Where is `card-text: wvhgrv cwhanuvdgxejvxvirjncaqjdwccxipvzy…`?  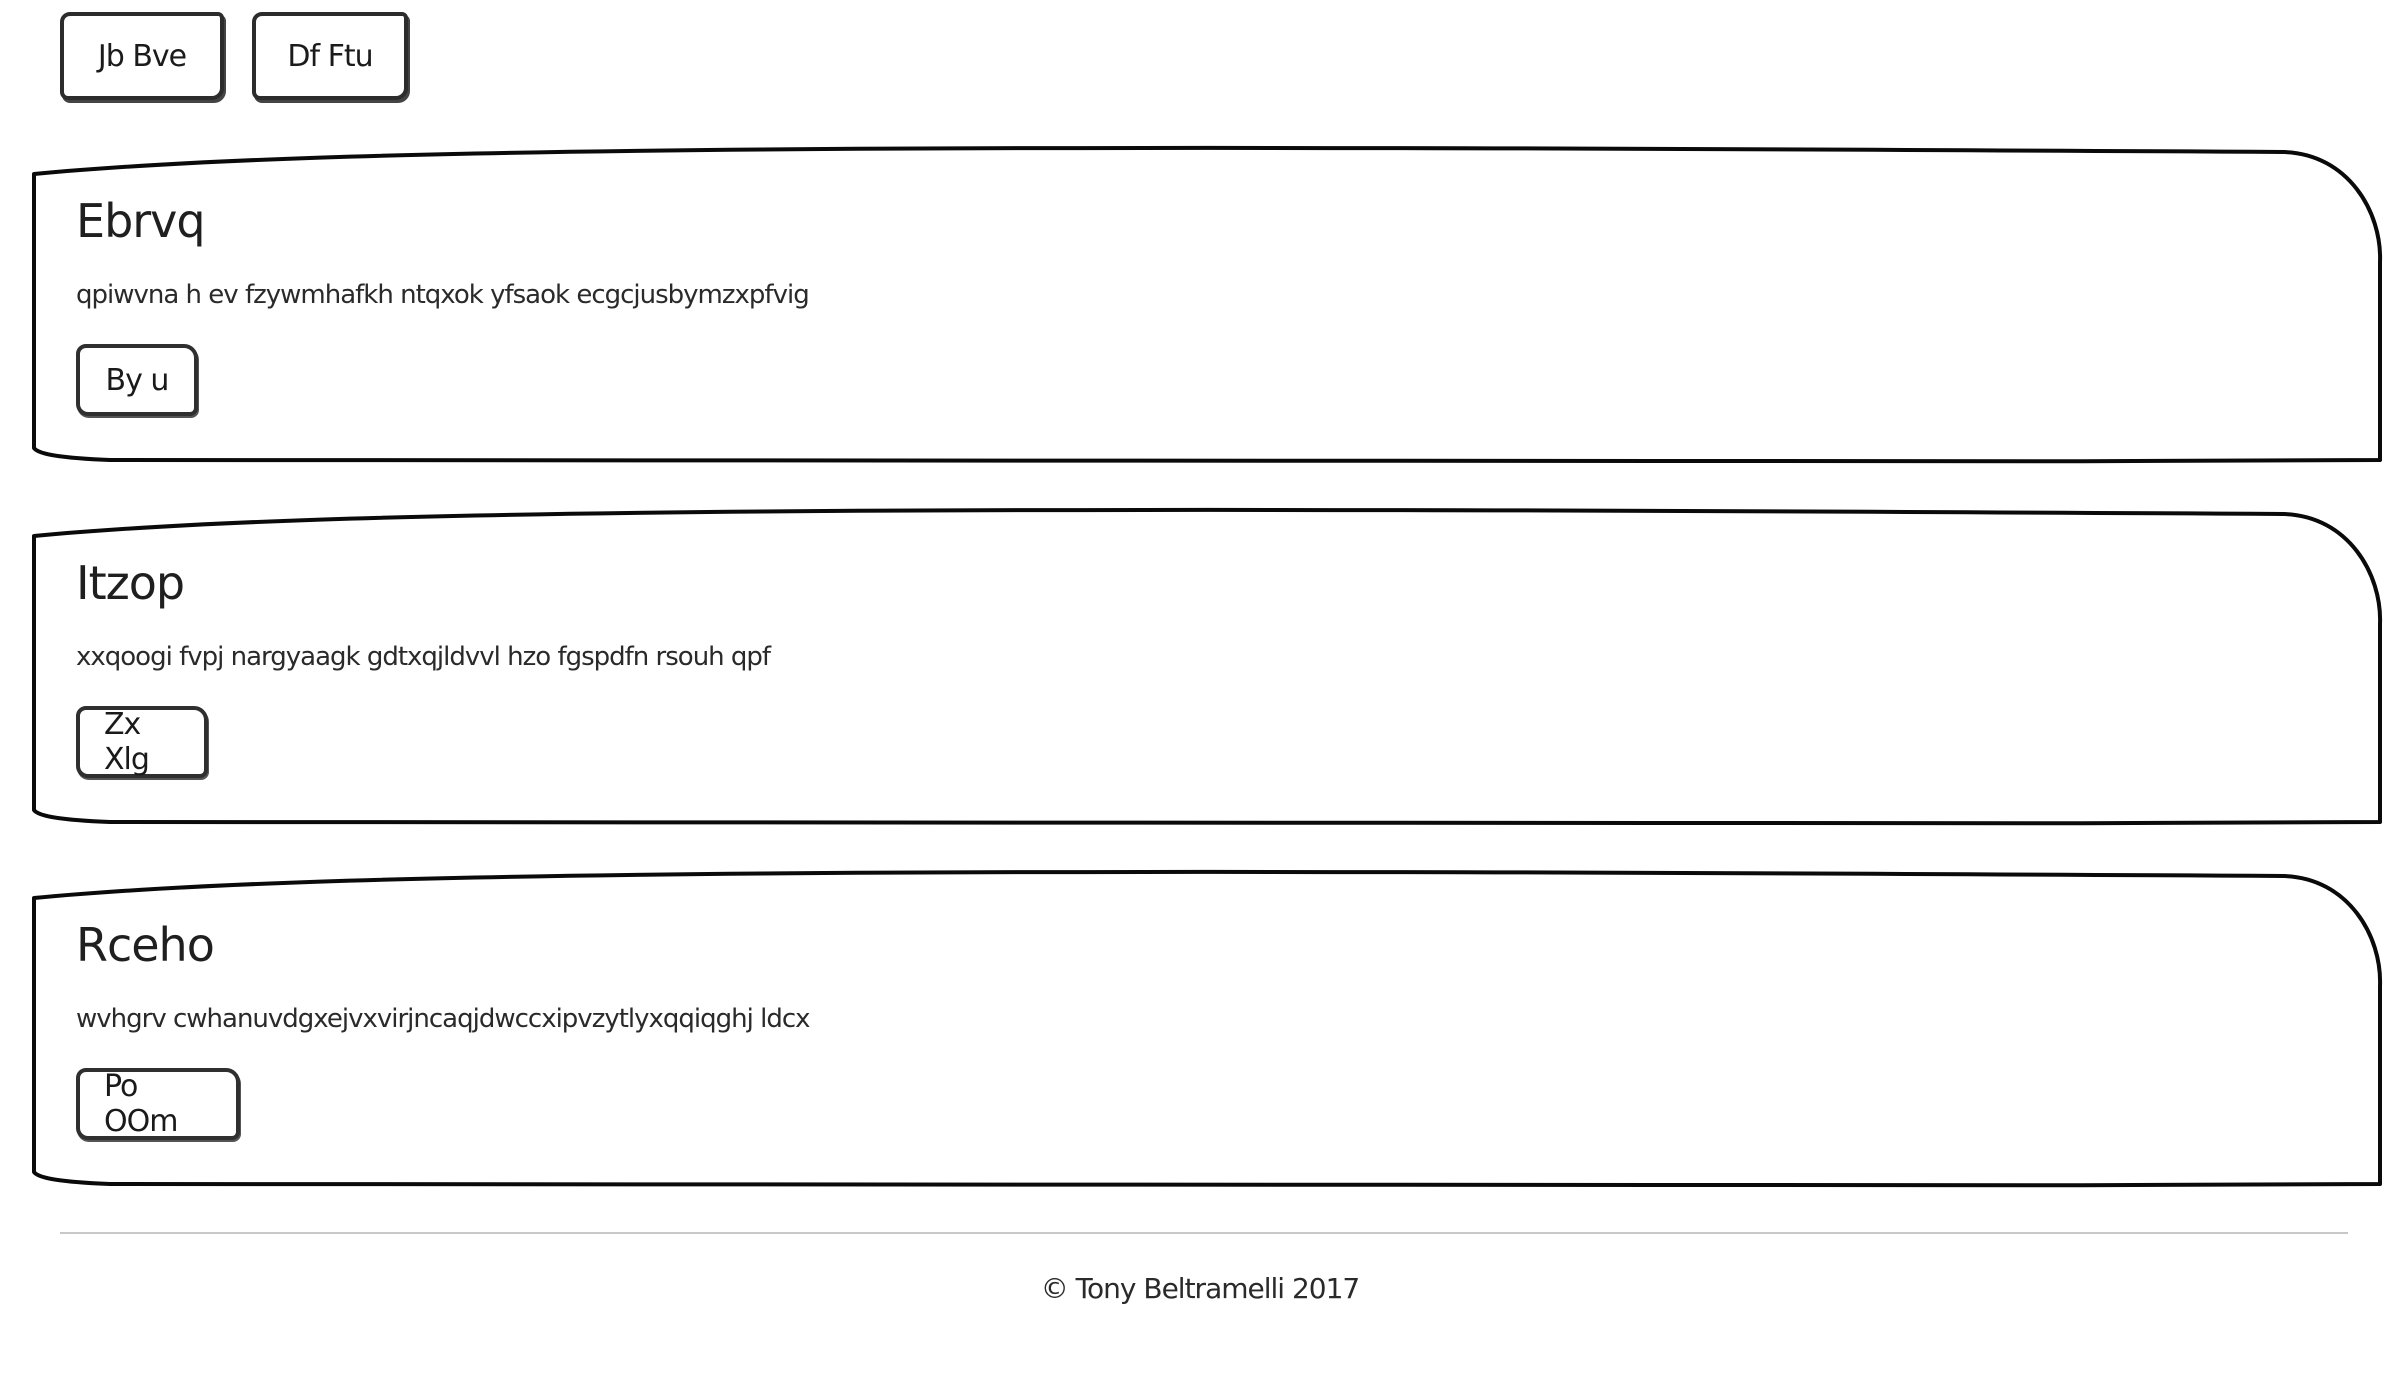 card-text: wvhgrv cwhanuvdgxejvxvirjncaqjdwccxipvzy… is located at coordinates (443, 1019).